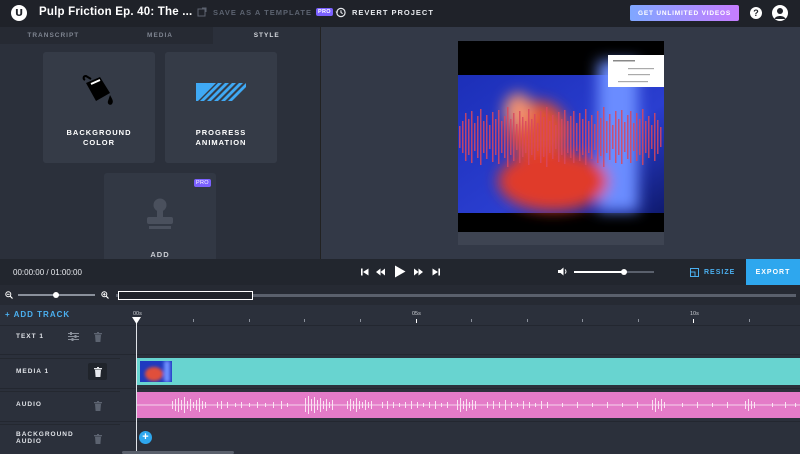 Image resolution: width=800 pixels, height=454 pixels. What do you see at coordinates (97, 90) in the screenshot?
I see `paint-bucket-icon` at bounding box center [97, 90].